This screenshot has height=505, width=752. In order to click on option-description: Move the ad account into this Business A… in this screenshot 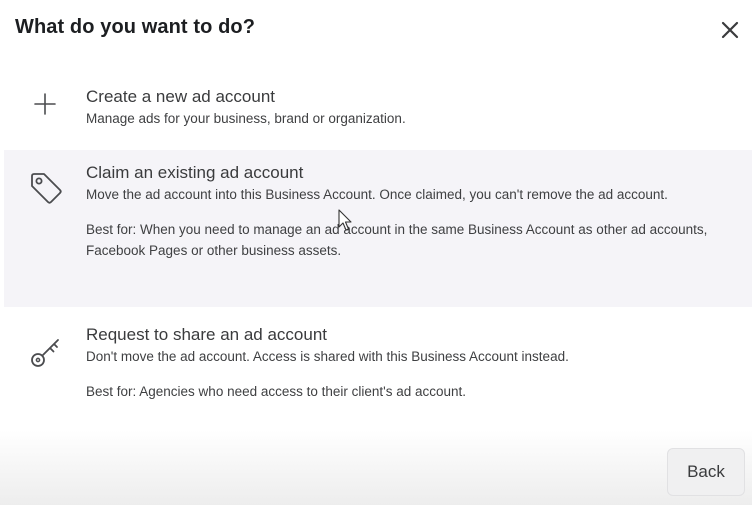, I will do `click(377, 194)`.